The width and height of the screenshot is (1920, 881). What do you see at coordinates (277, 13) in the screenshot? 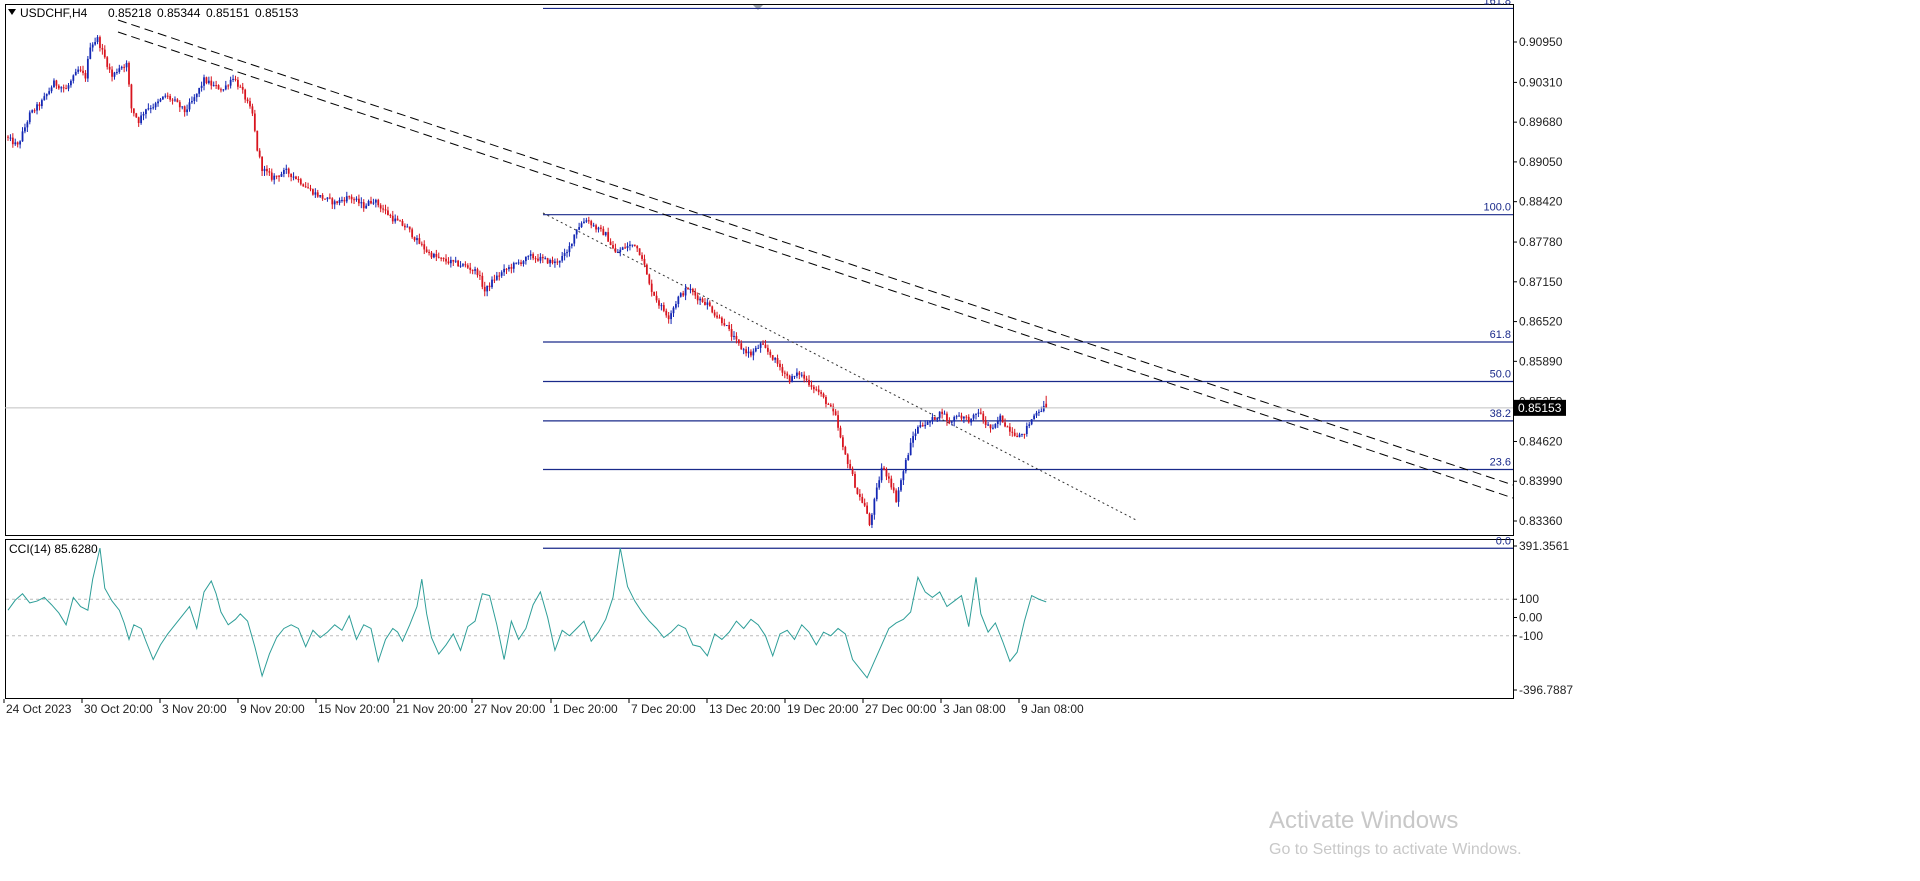
I see `ohlc-close: 0.85153` at bounding box center [277, 13].